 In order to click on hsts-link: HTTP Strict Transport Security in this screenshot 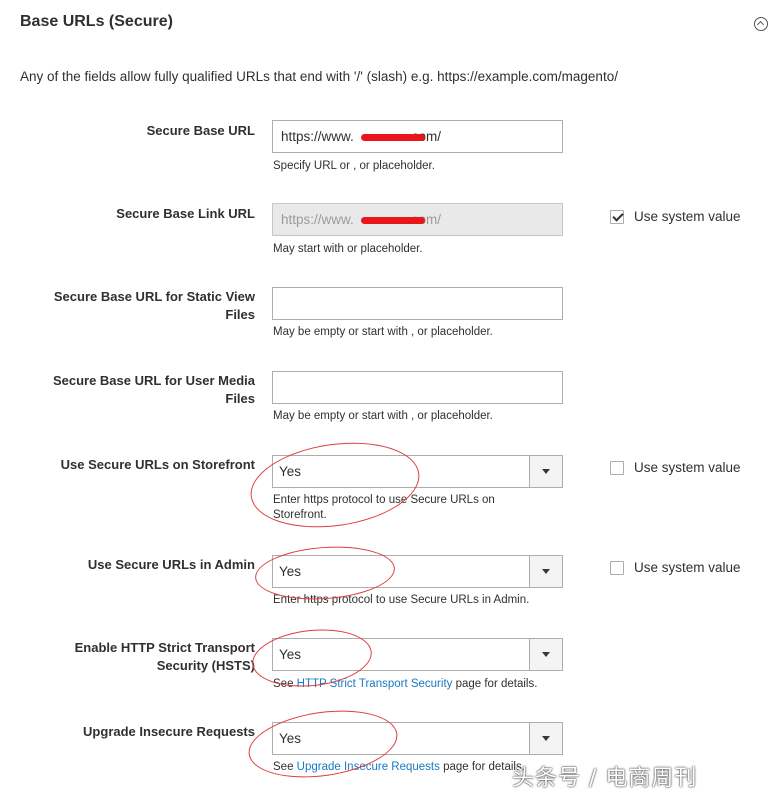, I will do `click(375, 684)`.